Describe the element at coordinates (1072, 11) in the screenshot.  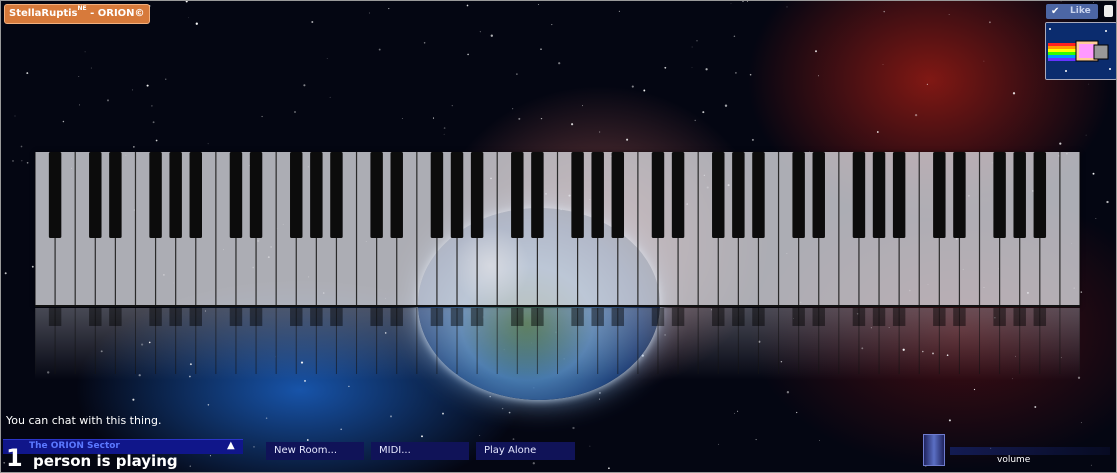
I see `facebook-like-button: ✔ Like` at that location.